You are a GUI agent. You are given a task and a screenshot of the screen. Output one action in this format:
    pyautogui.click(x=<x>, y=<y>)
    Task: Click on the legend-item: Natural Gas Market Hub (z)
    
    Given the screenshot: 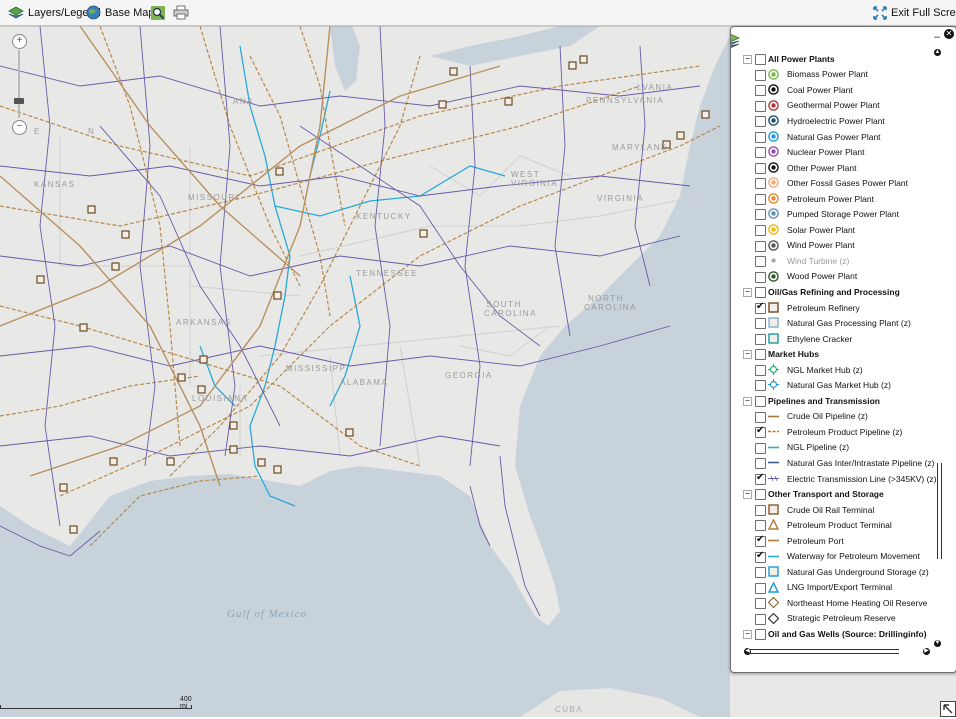 What is the action you would take?
    pyautogui.click(x=833, y=385)
    